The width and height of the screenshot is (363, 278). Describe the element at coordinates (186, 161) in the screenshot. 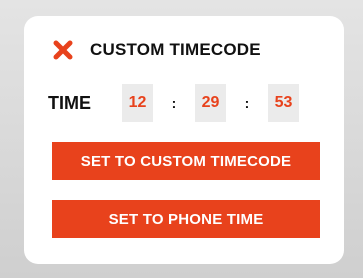

I see `set-custom-timecode-button: SET TO CUSTOM TIMECODE` at that location.